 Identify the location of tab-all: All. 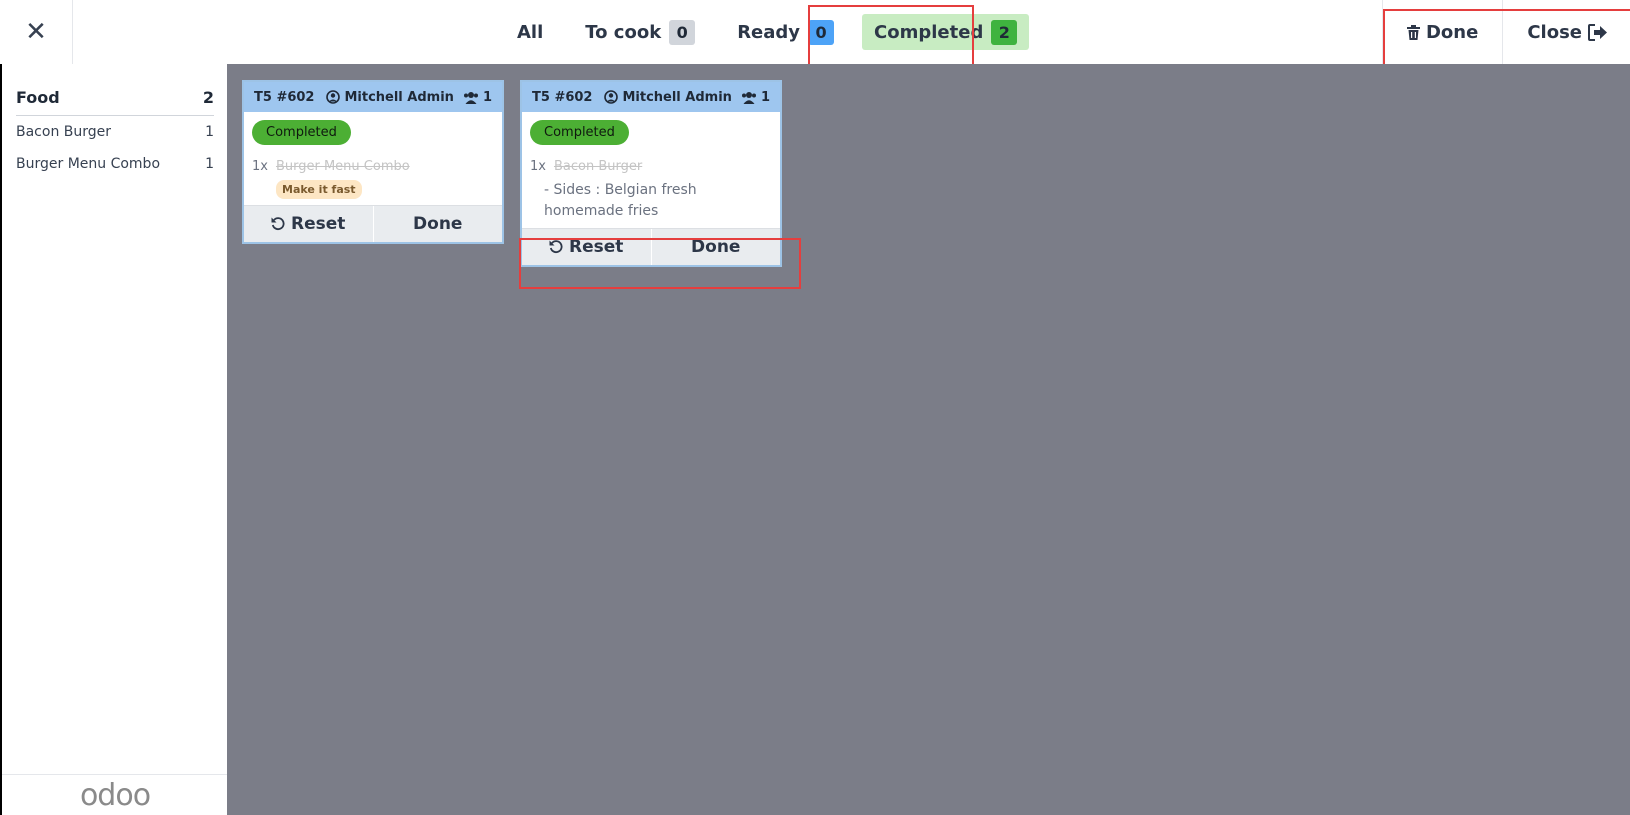
(530, 32).